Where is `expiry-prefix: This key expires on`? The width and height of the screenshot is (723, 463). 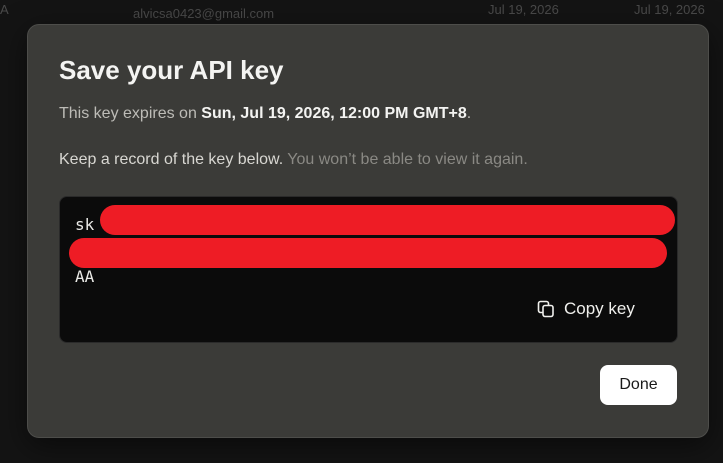 expiry-prefix: This key expires on is located at coordinates (130, 113).